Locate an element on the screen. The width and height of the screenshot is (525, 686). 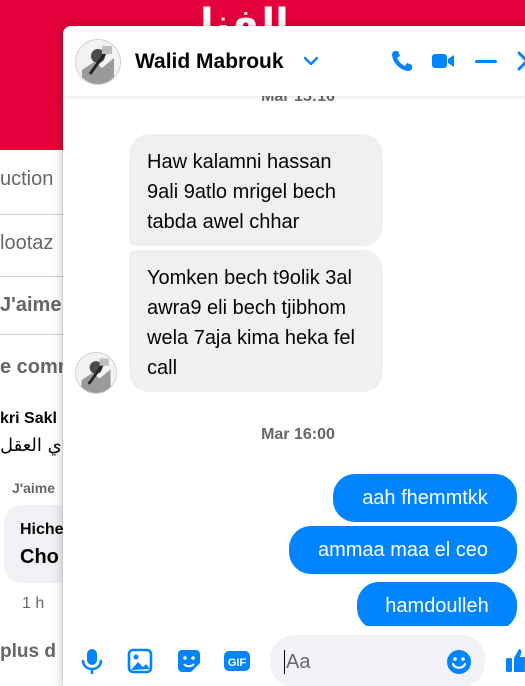
text-caret is located at coordinates (284, 662).